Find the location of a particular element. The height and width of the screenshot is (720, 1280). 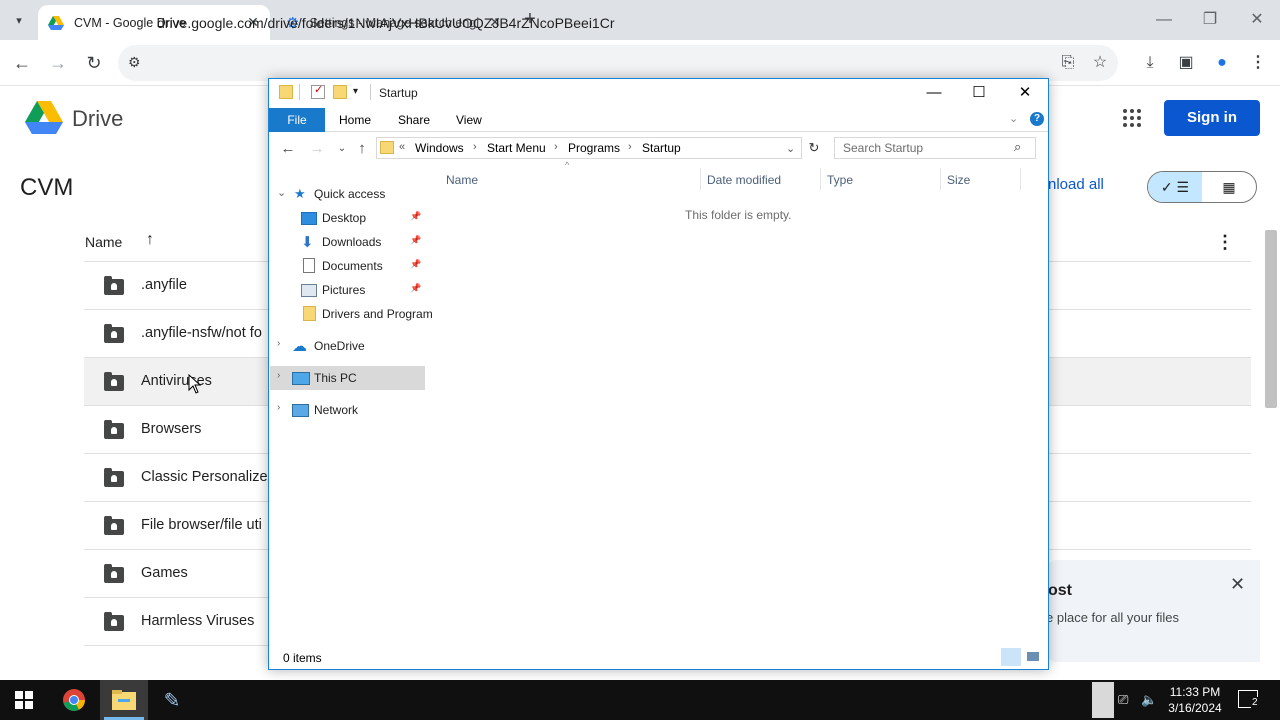

breadcrumb-windows: Windows is located at coordinates (439, 148).